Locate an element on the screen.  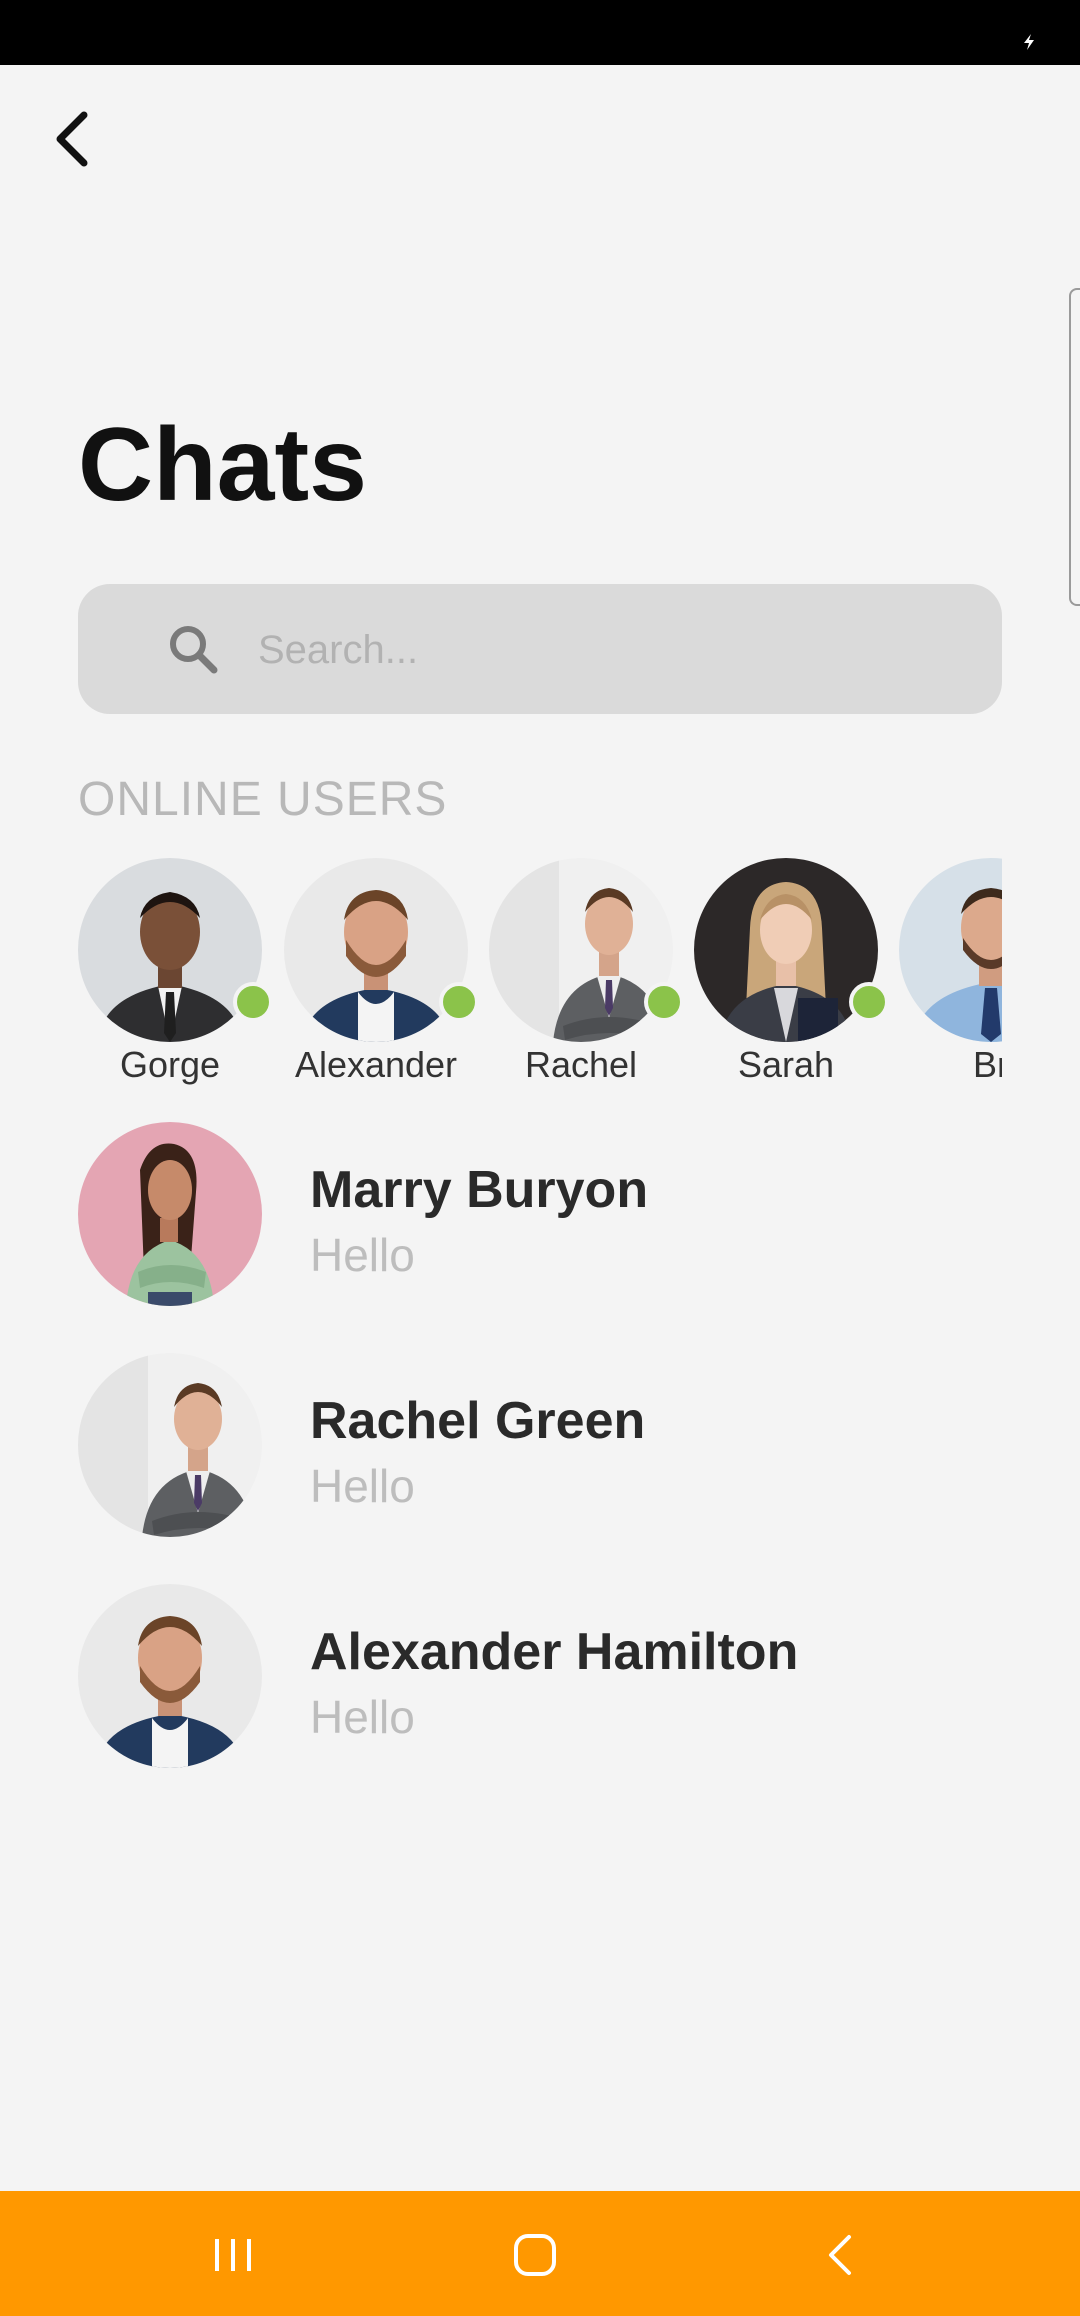
chevron-left-icon is located at coordinates (72, 139).